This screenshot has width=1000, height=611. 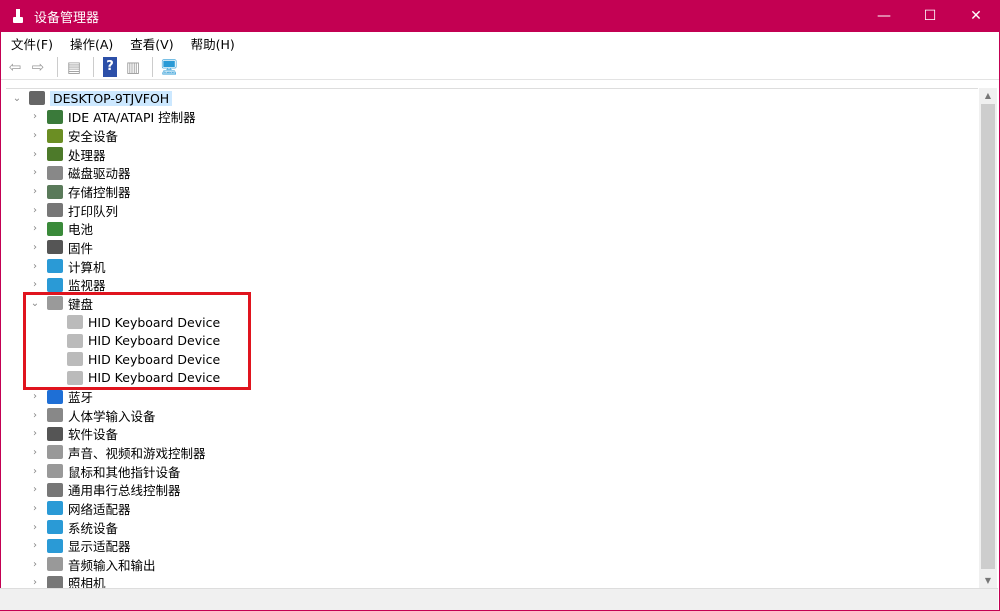 I want to click on battery-icon, so click(x=55, y=228).